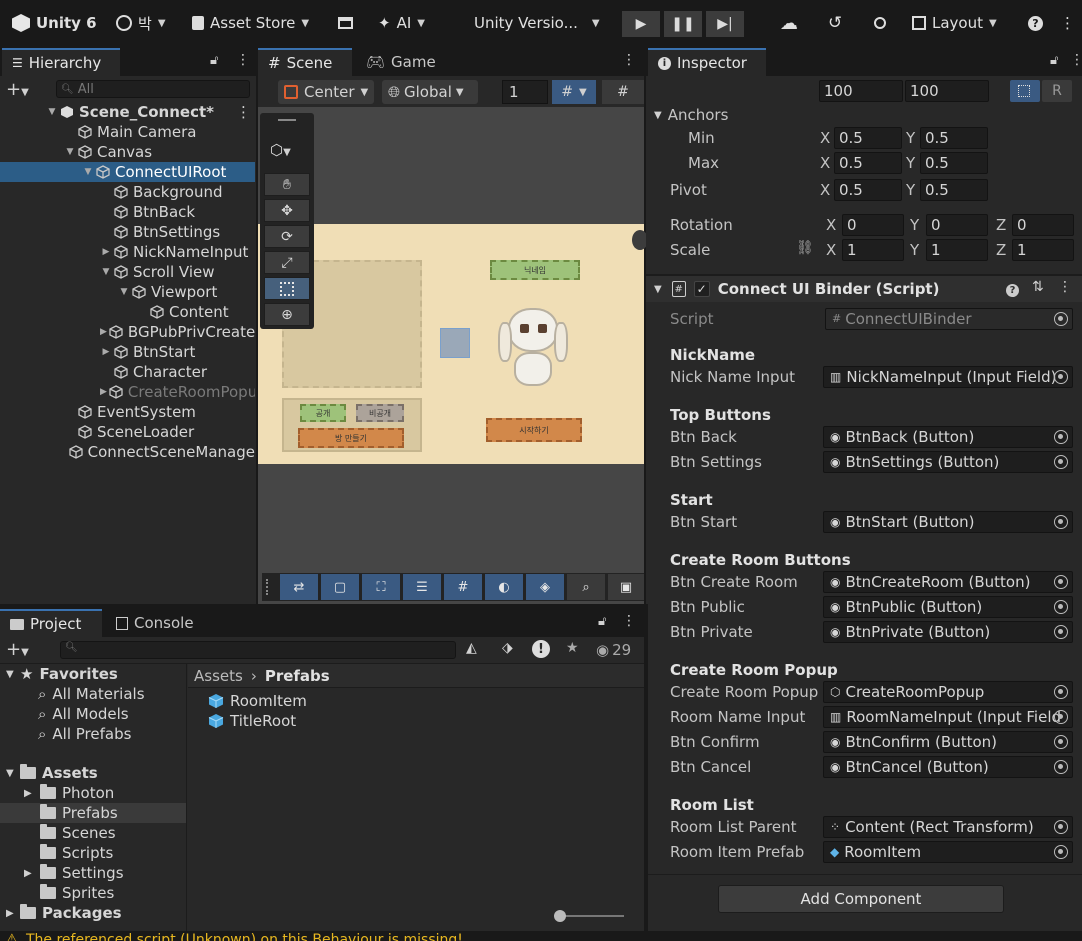 Image resolution: width=1082 pixels, height=941 pixels. Describe the element at coordinates (51, 623) in the screenshot. I see `tab-project: Project` at that location.